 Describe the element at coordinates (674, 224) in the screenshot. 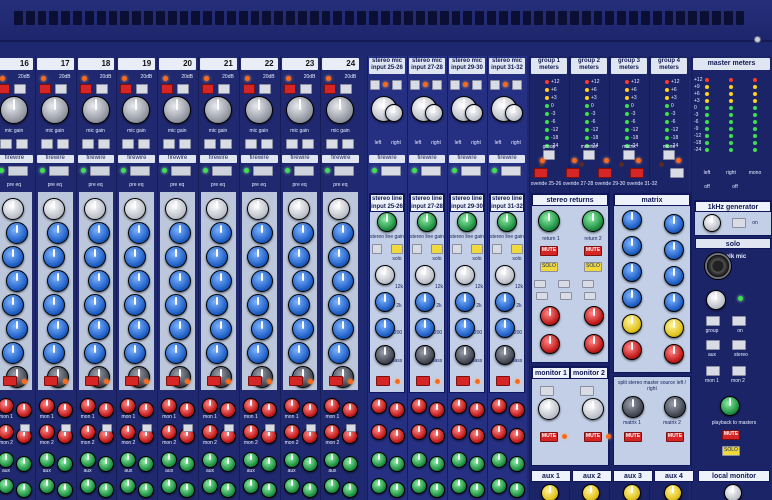

I see `matrix2-knob` at that location.